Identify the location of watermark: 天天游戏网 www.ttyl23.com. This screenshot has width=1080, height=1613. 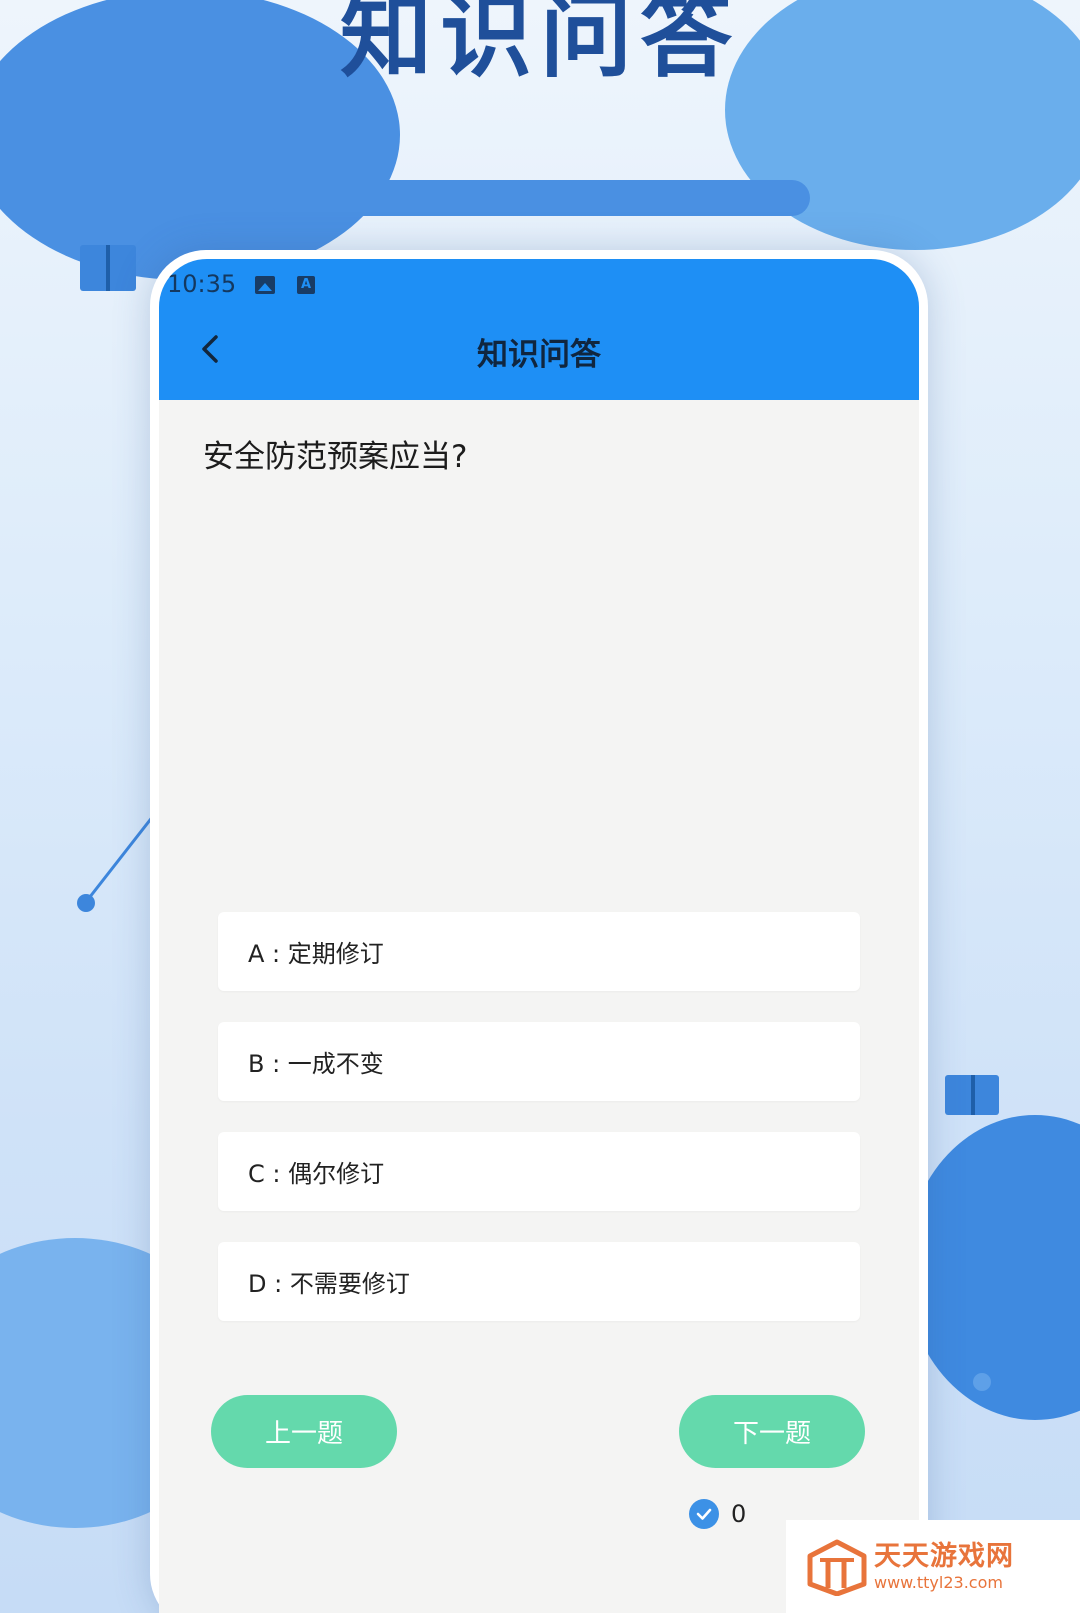
(933, 1566).